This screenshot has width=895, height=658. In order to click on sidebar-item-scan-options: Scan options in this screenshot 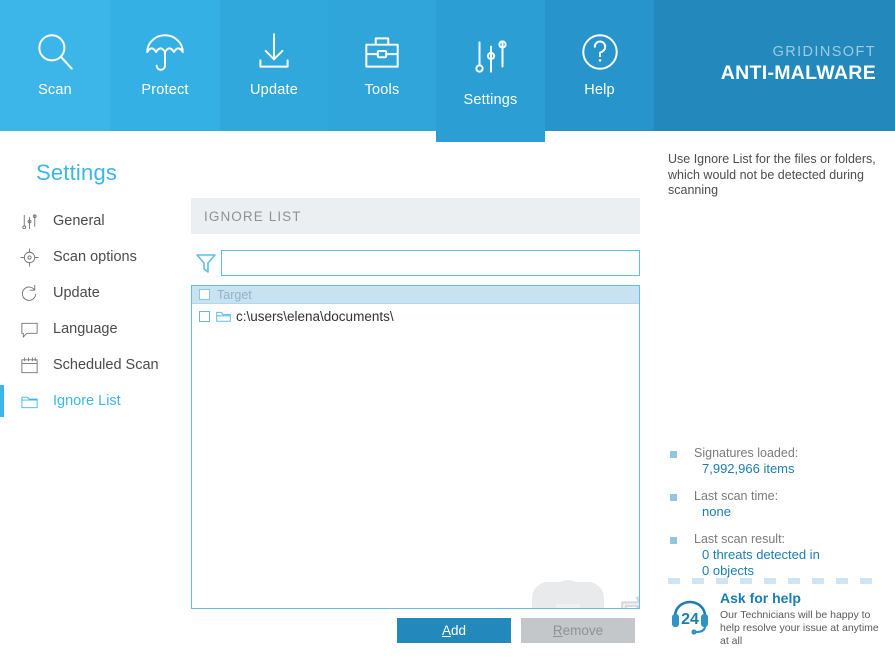, I will do `click(92, 257)`.